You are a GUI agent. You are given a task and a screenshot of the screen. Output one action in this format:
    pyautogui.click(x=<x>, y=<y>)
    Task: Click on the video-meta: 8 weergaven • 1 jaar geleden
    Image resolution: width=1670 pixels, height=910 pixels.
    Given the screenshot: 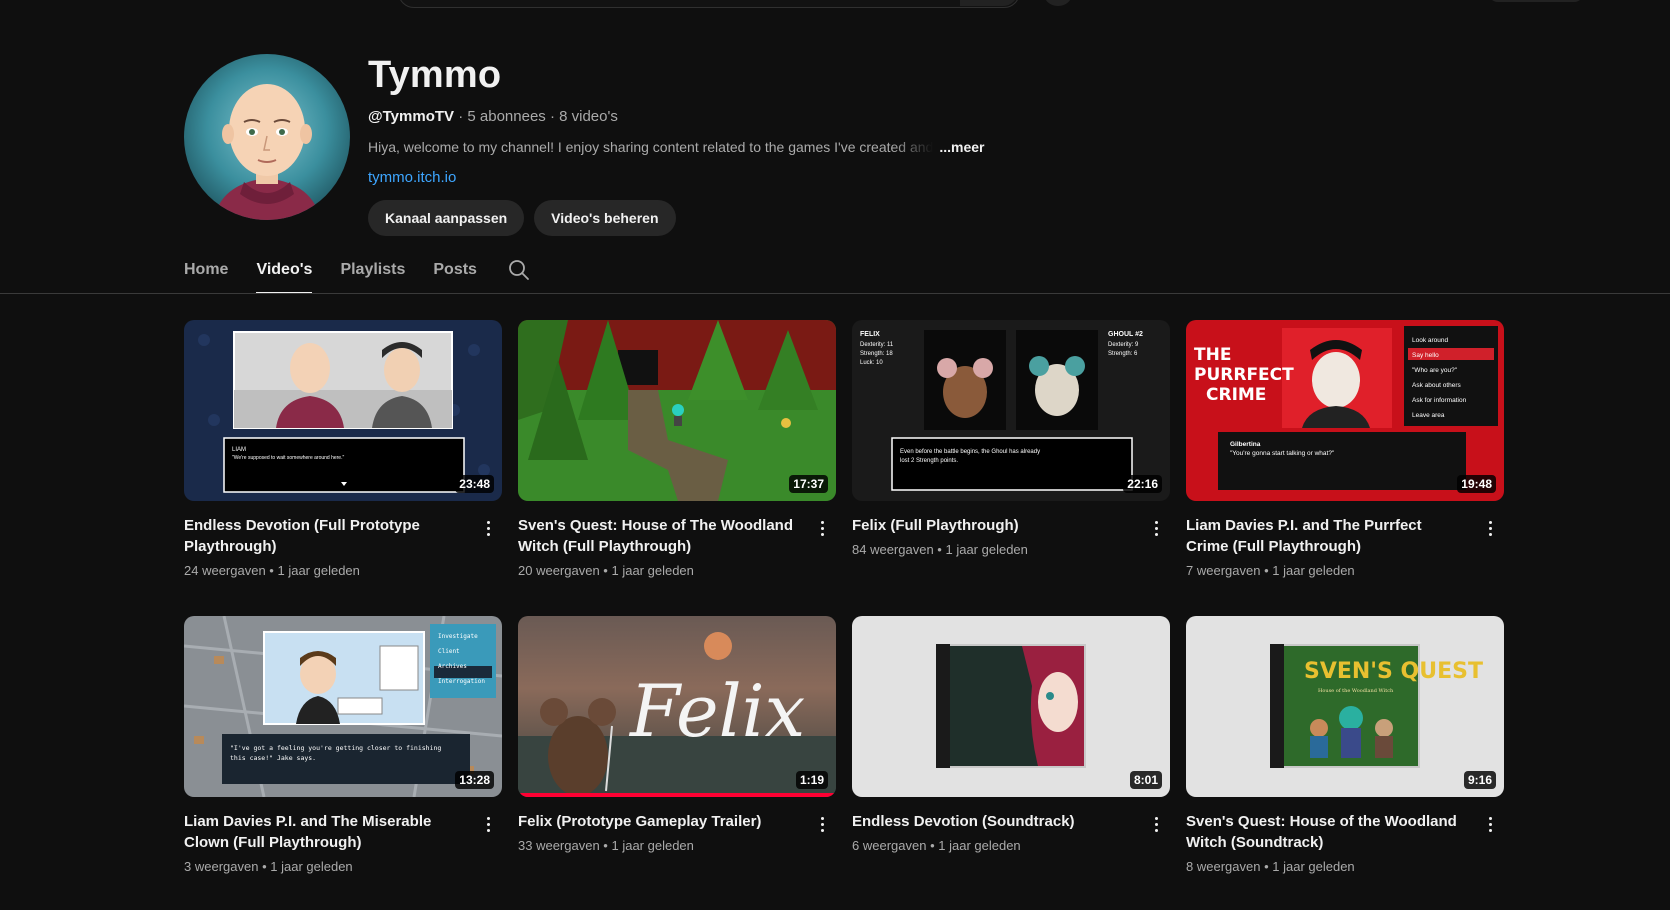 What is the action you would take?
    pyautogui.click(x=1345, y=866)
    